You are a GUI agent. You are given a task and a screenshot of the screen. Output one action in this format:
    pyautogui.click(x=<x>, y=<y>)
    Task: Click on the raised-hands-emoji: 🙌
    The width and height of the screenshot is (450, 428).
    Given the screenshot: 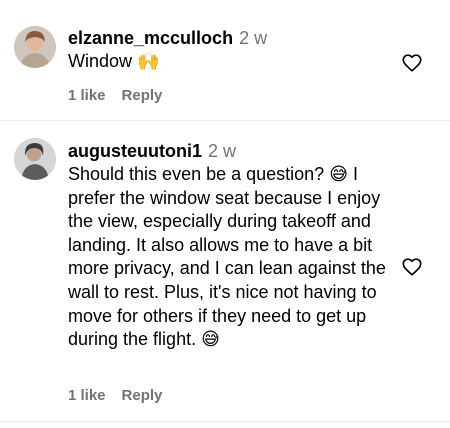 What is the action you would take?
    pyautogui.click(x=148, y=61)
    